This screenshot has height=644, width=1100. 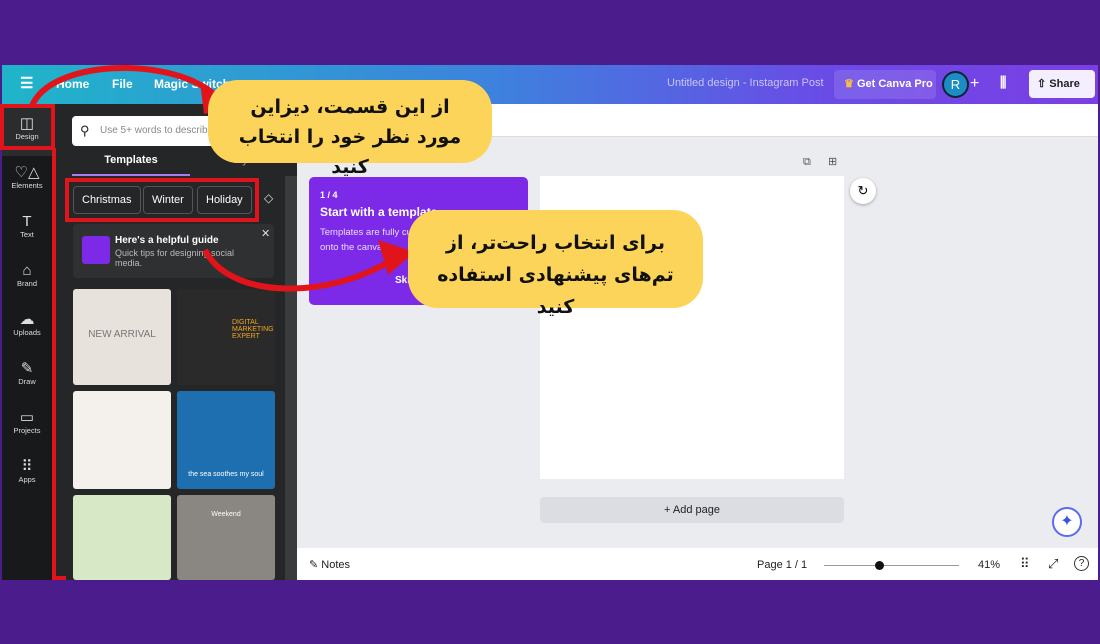 I want to click on arrow-to-bubble2, so click(x=299, y=270).